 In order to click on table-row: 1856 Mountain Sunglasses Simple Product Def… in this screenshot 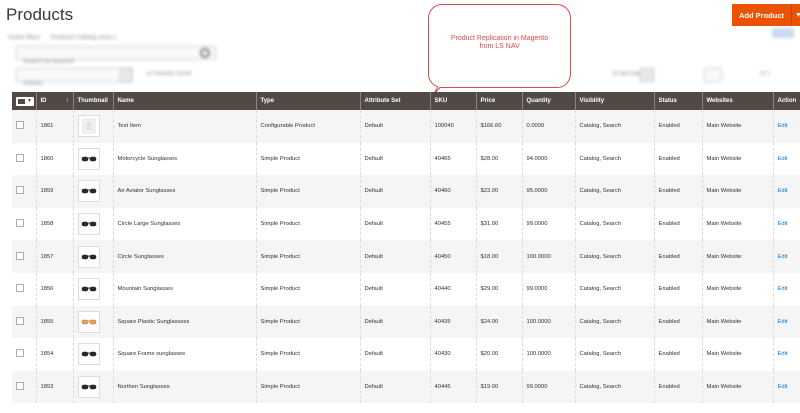, I will do `click(406, 289)`.